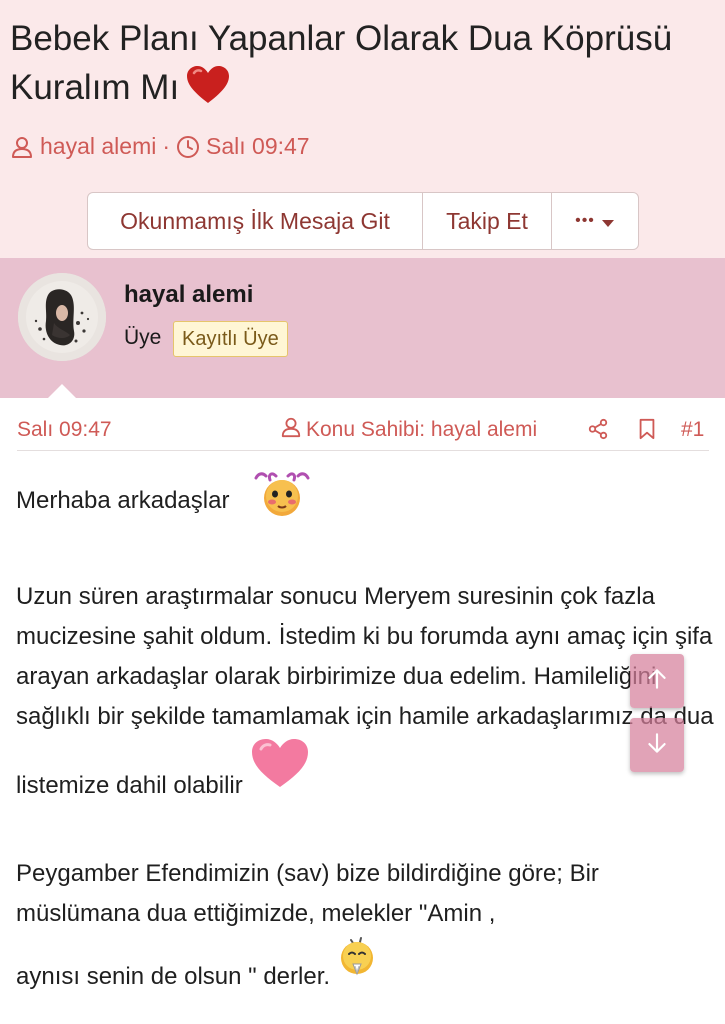 The image size is (725, 1024). What do you see at coordinates (230, 339) in the screenshot?
I see `user-badge: Kayıtlı Üye` at bounding box center [230, 339].